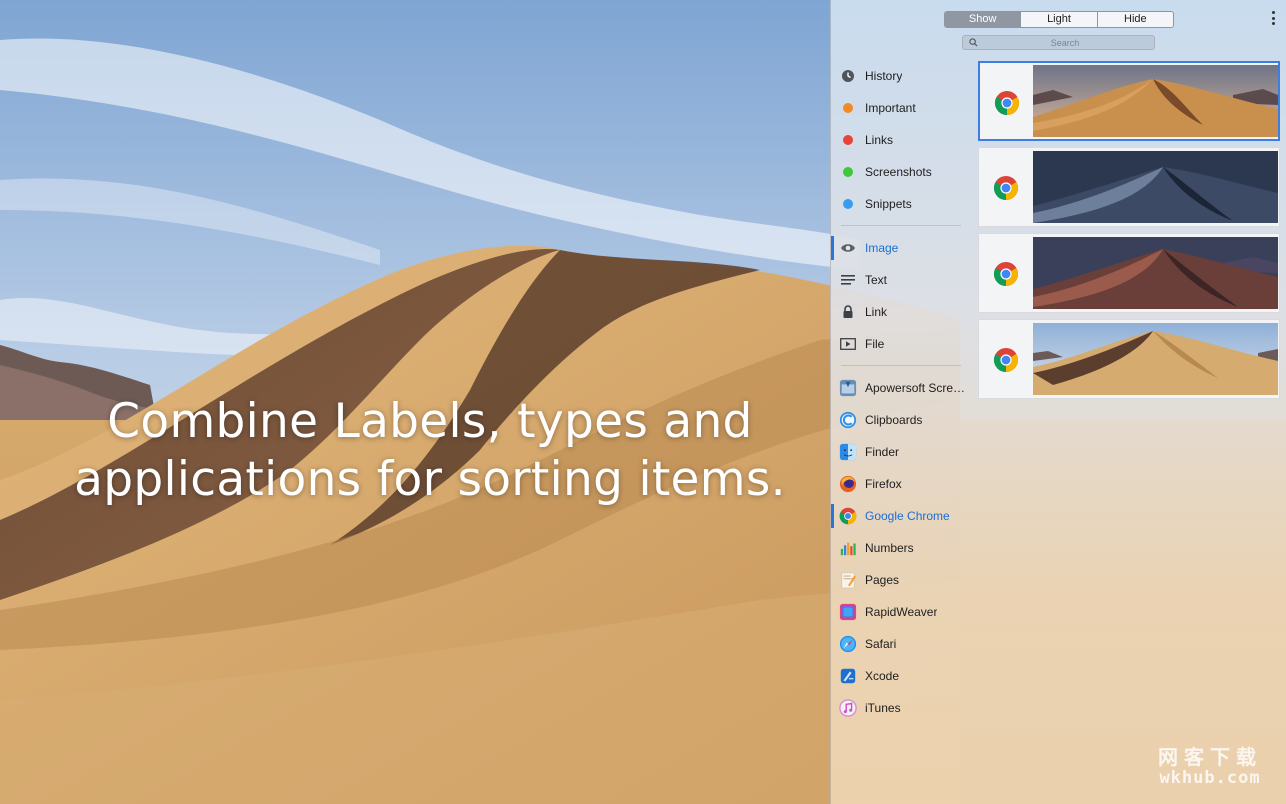 This screenshot has width=1286, height=804. I want to click on sidebar-item-google-chrome: Google Chrome, so click(901, 516).